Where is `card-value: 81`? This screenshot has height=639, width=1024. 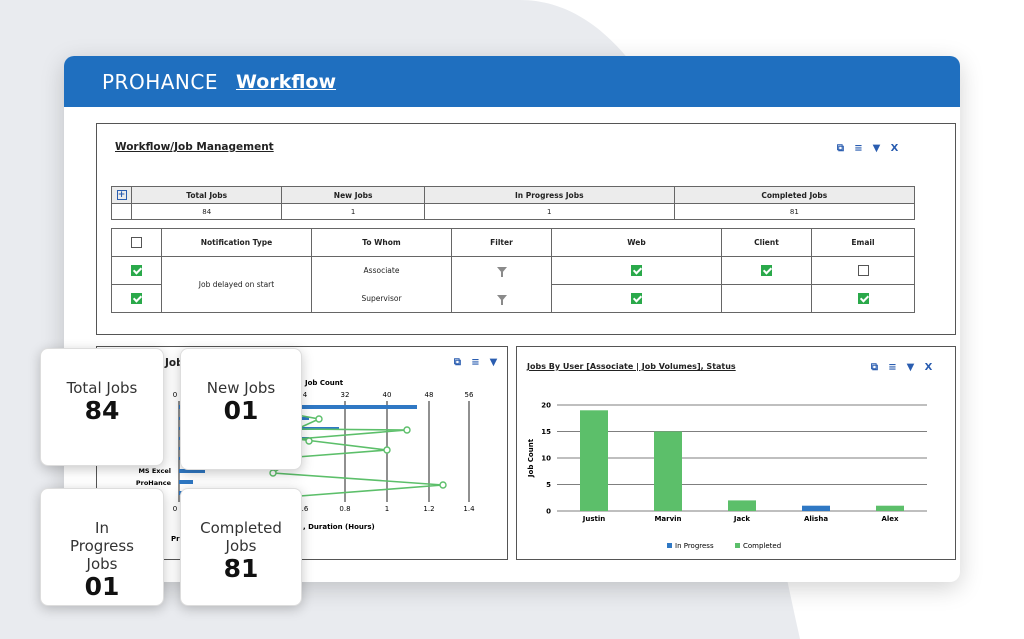 card-value: 81 is located at coordinates (241, 568).